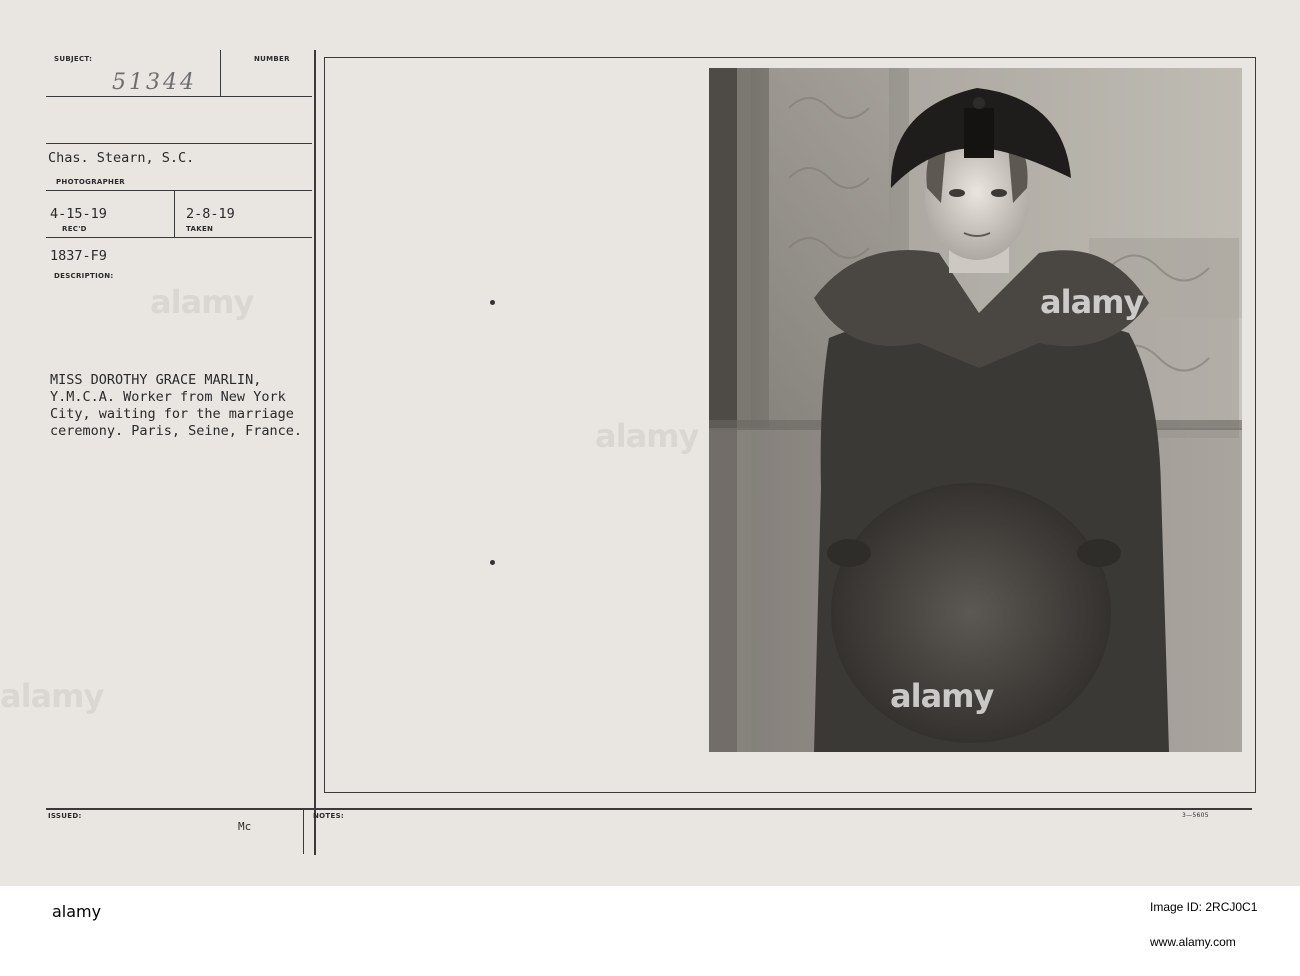 The height and width of the screenshot is (976, 1300). I want to click on subject-label: SUBJECT:, so click(73, 59).